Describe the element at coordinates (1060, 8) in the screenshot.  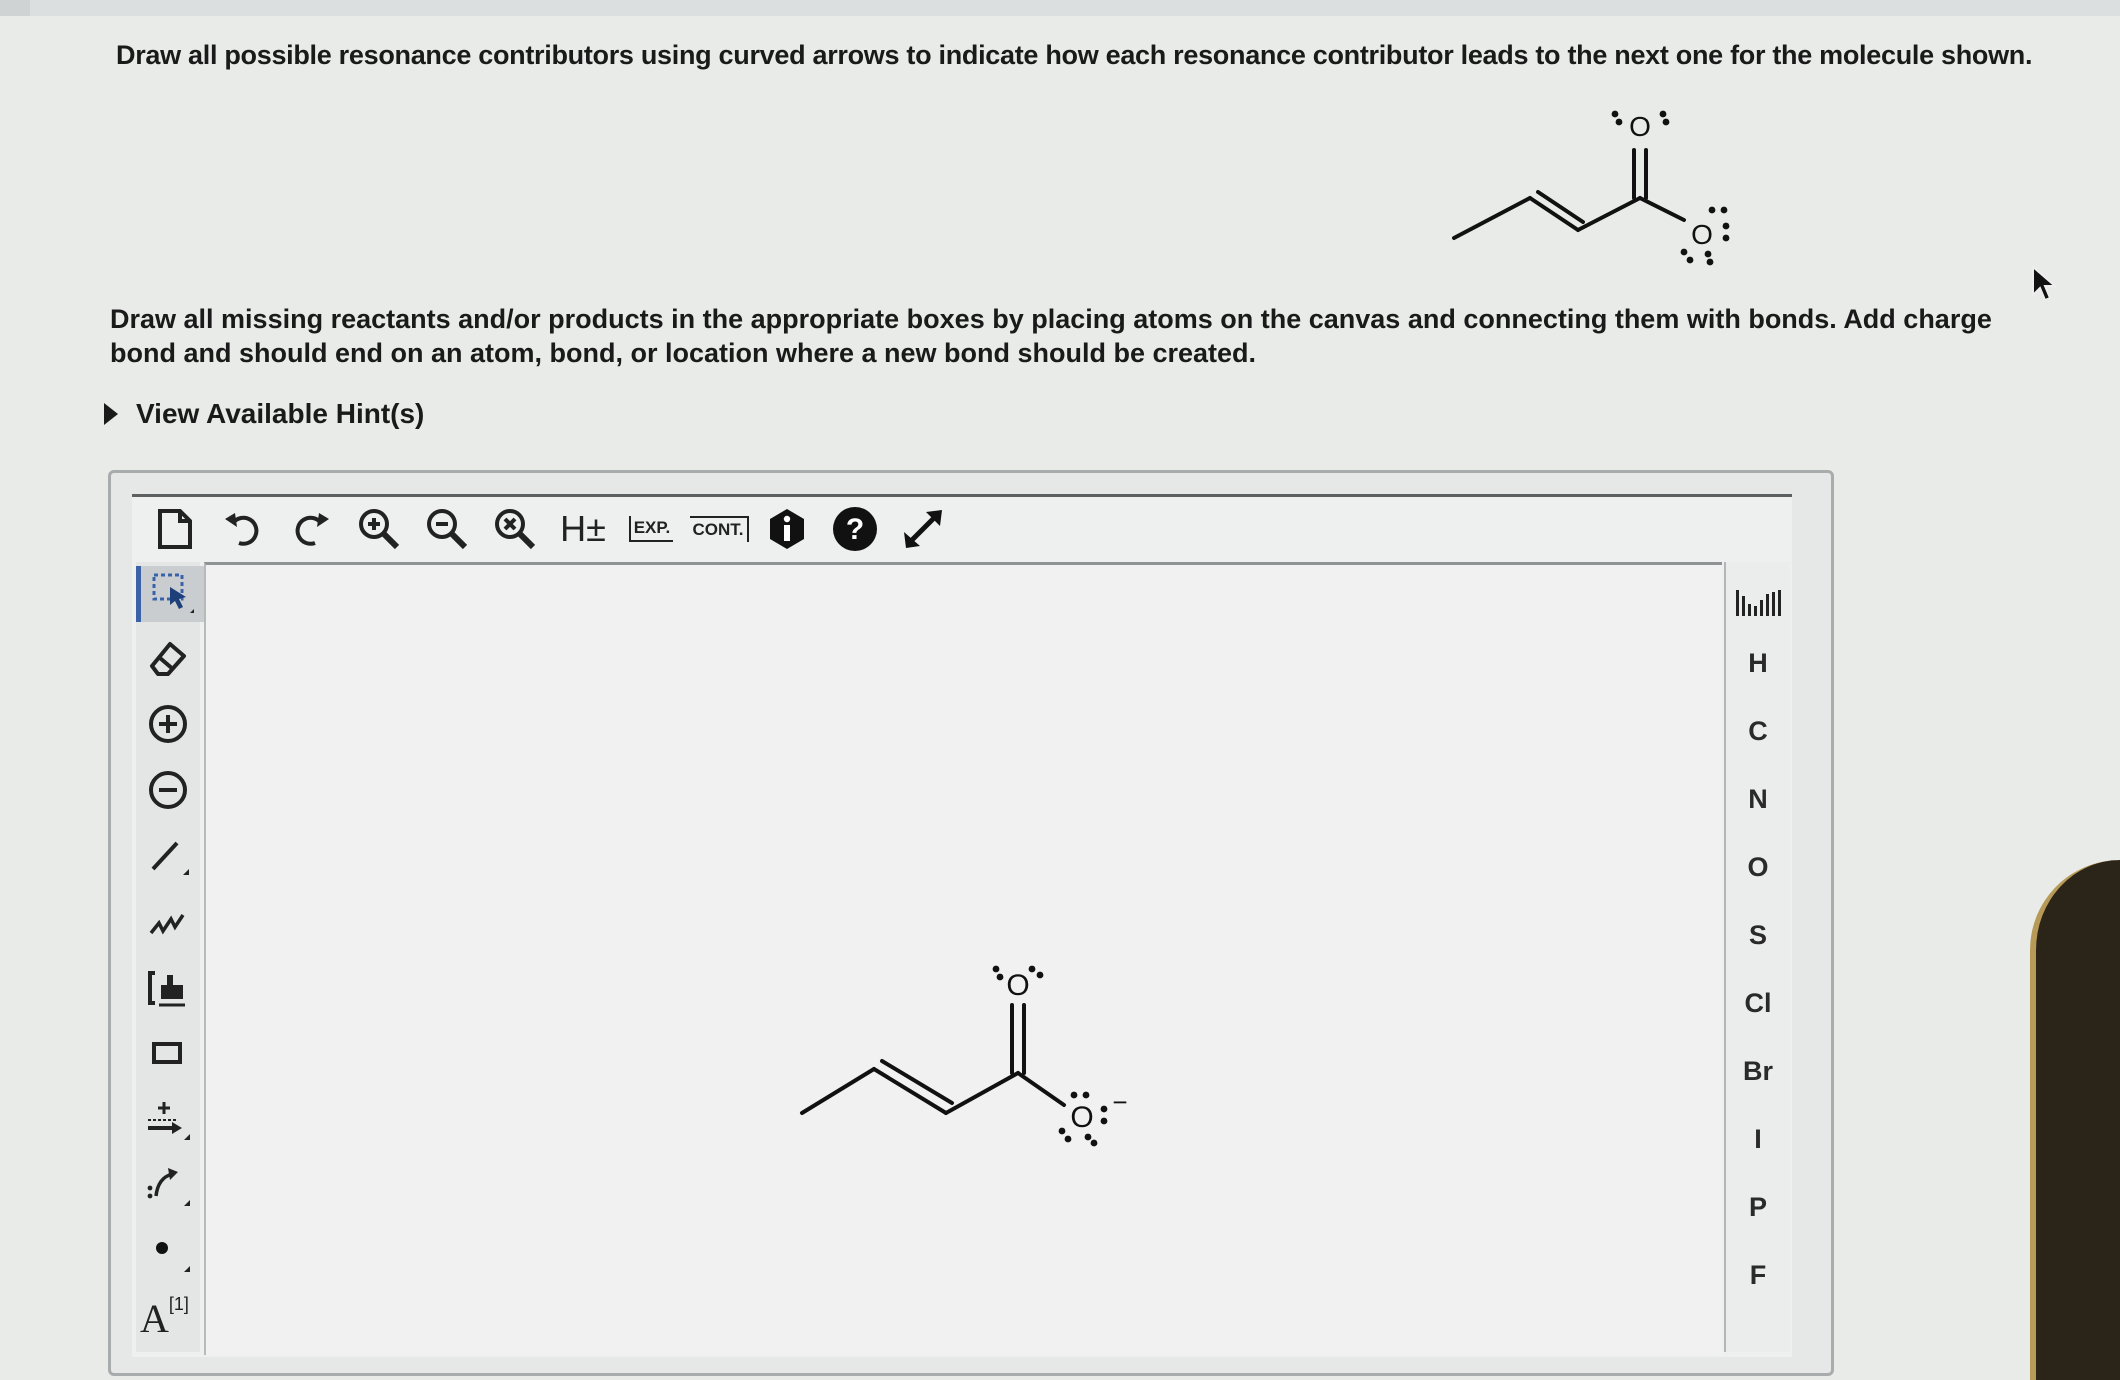
I see `browser-top-strip` at that location.